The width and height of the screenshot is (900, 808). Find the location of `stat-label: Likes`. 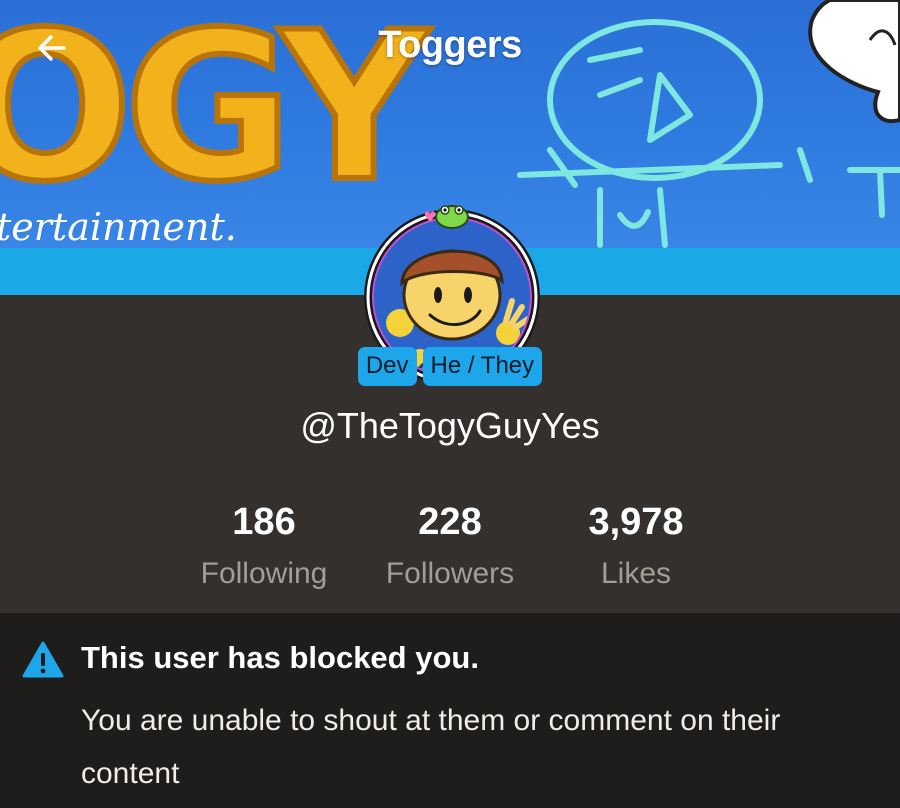

stat-label: Likes is located at coordinates (636, 573).